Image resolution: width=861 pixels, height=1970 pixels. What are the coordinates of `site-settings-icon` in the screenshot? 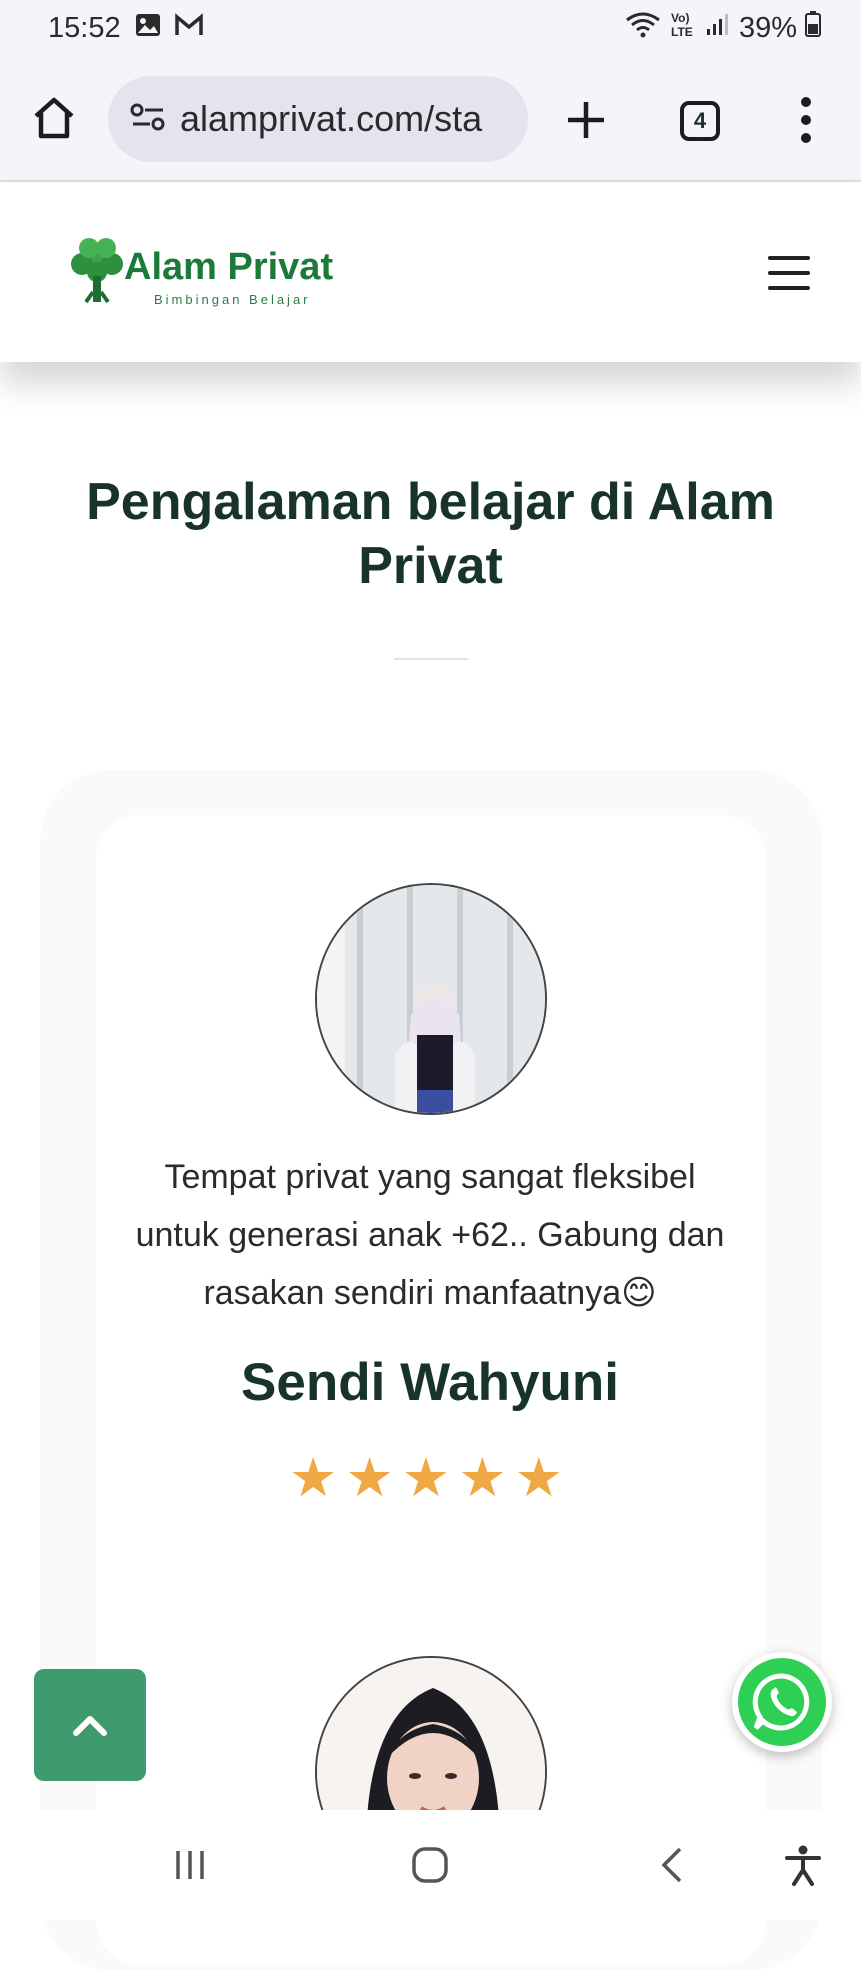 It's located at (148, 119).